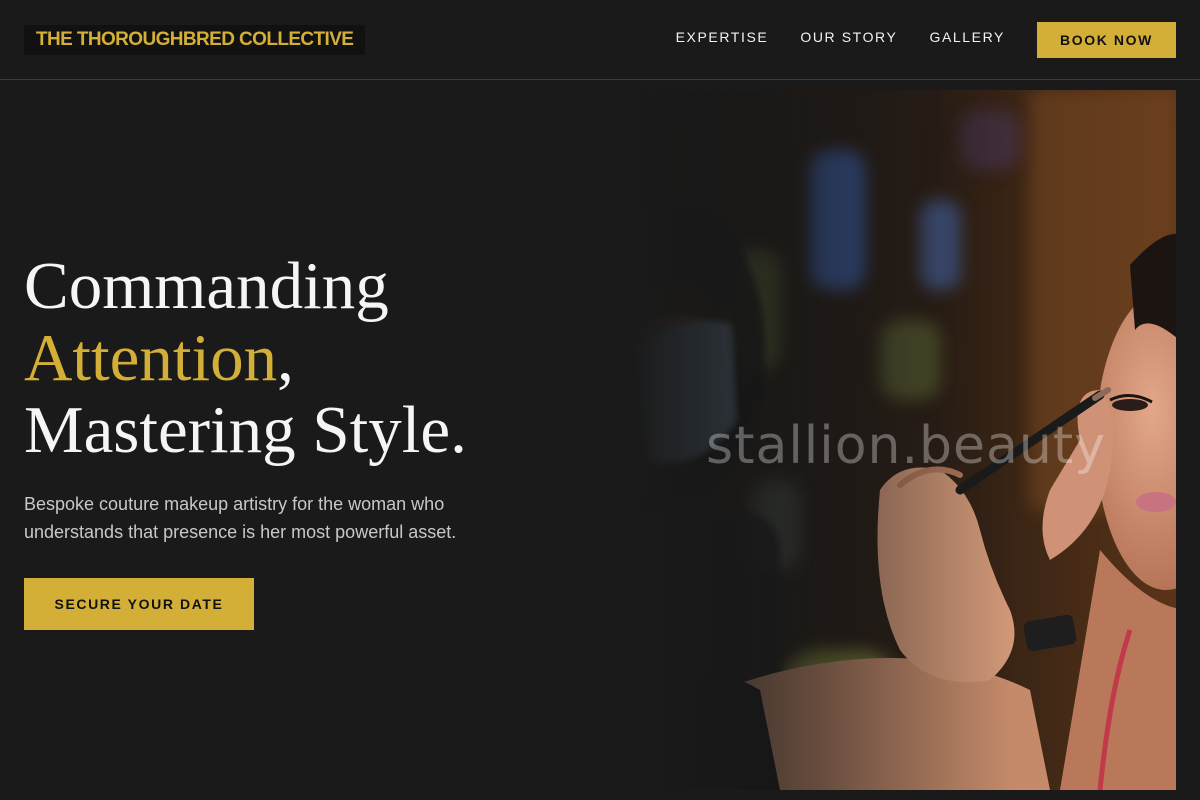  What do you see at coordinates (926, 40) in the screenshot?
I see `main-nav: EXPERTISE OUR STORY GALLERY BOOK NOW` at bounding box center [926, 40].